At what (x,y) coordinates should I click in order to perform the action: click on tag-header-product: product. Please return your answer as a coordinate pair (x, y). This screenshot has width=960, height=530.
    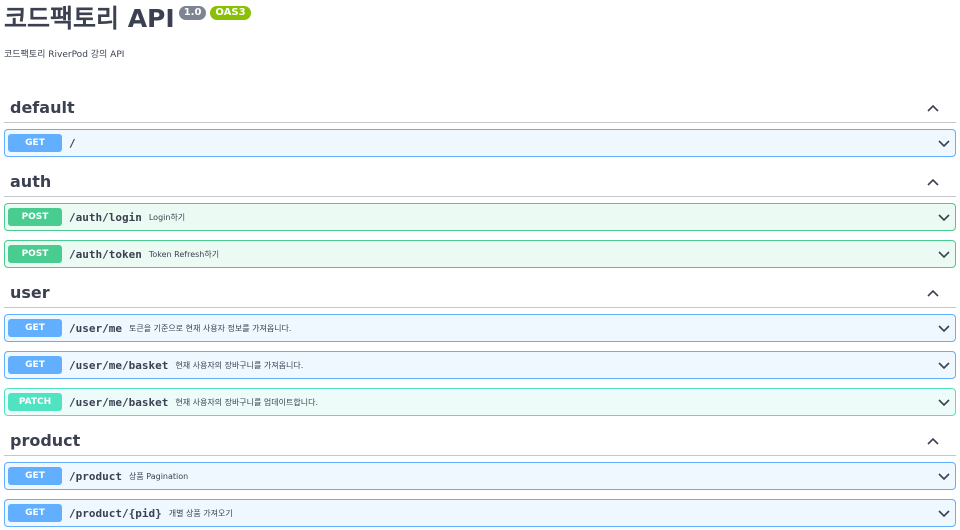
    Looking at the image, I should click on (480, 441).